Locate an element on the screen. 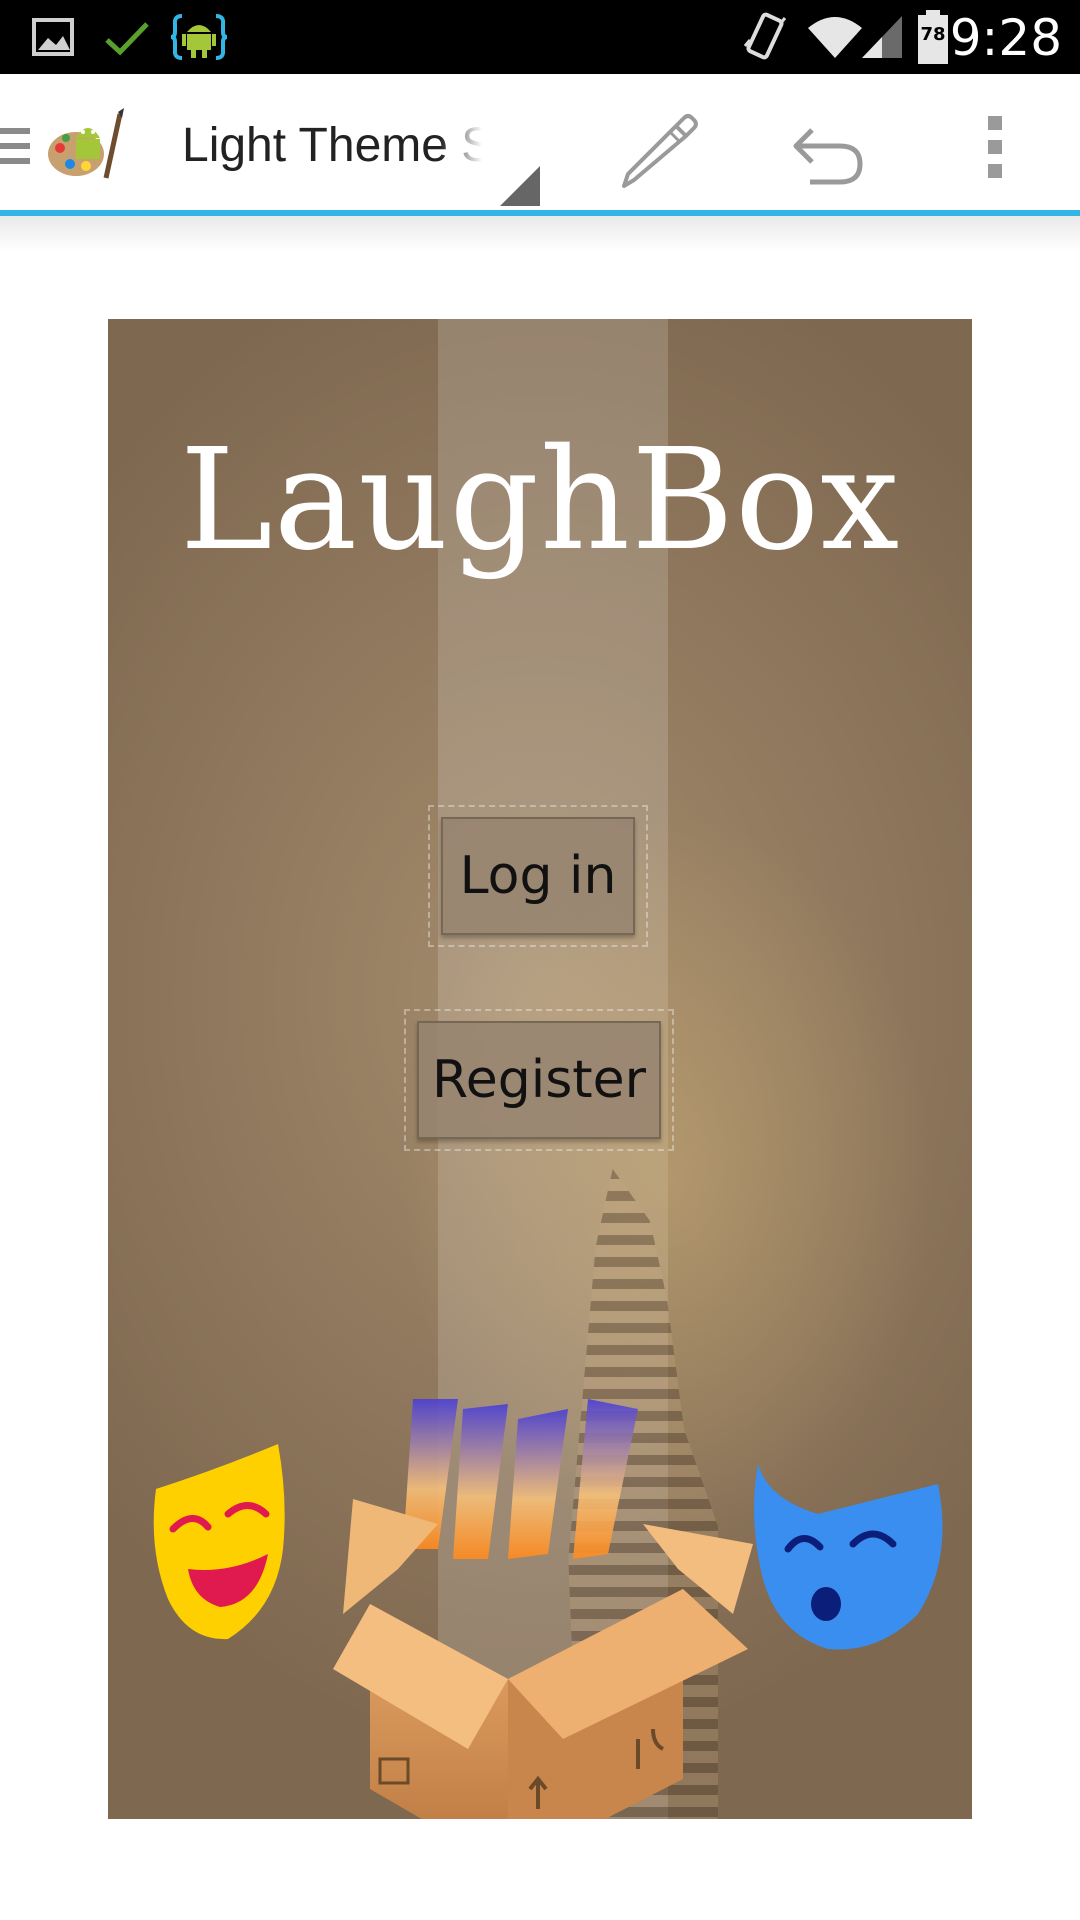  app-logo-icon is located at coordinates (86, 147).